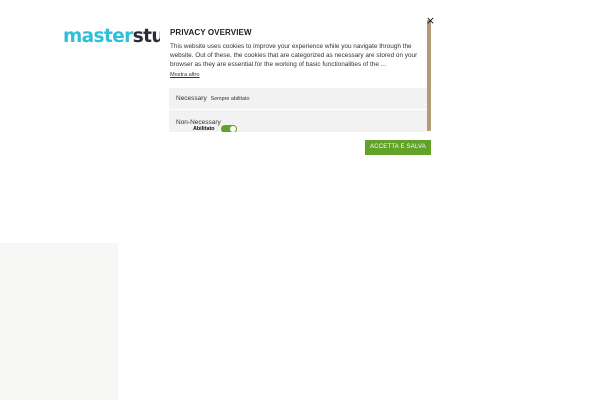  I want to click on scrollbar-thumb, so click(429, 75).